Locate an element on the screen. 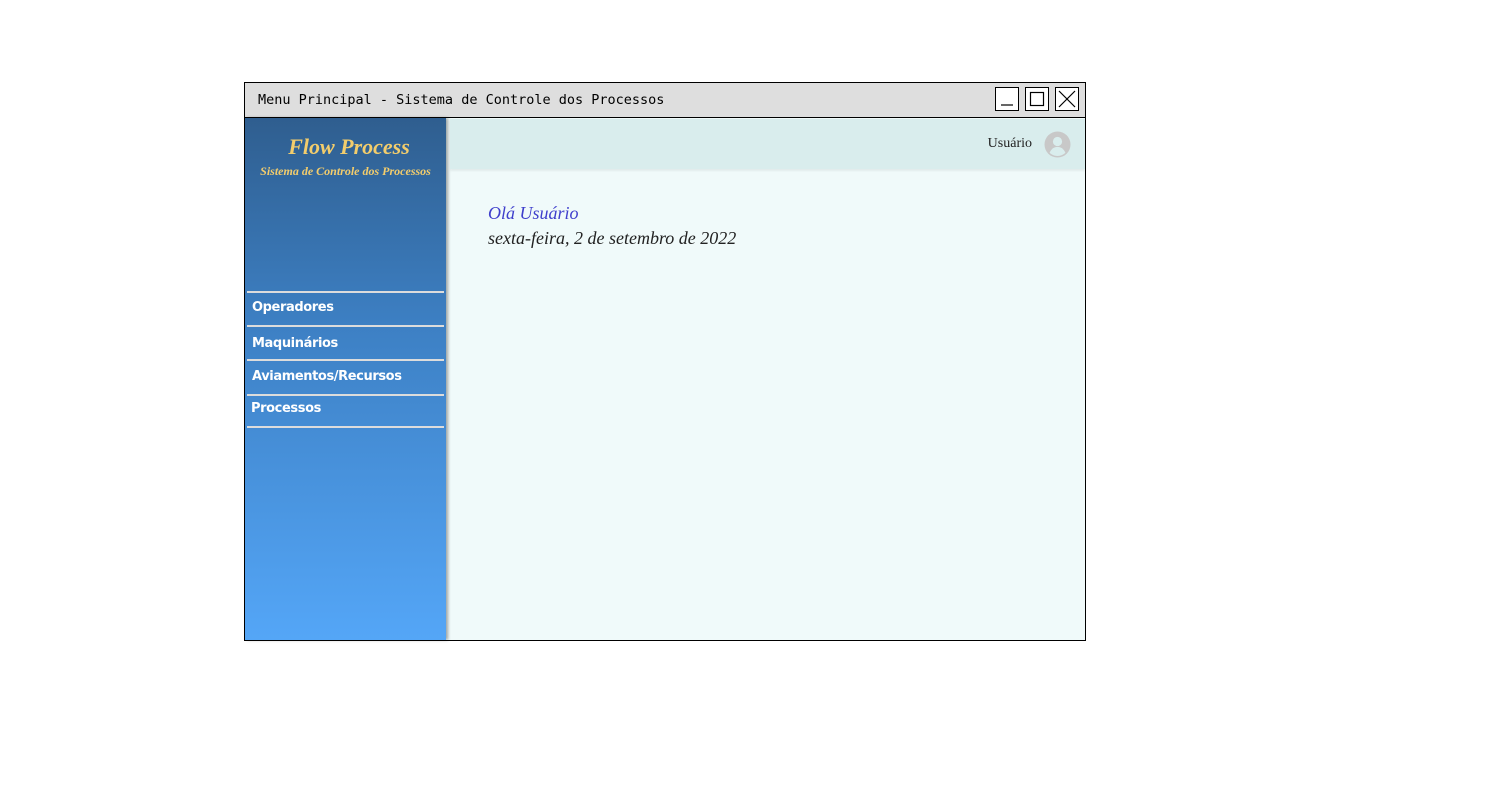  user-avatar-icon is located at coordinates (1057, 144).